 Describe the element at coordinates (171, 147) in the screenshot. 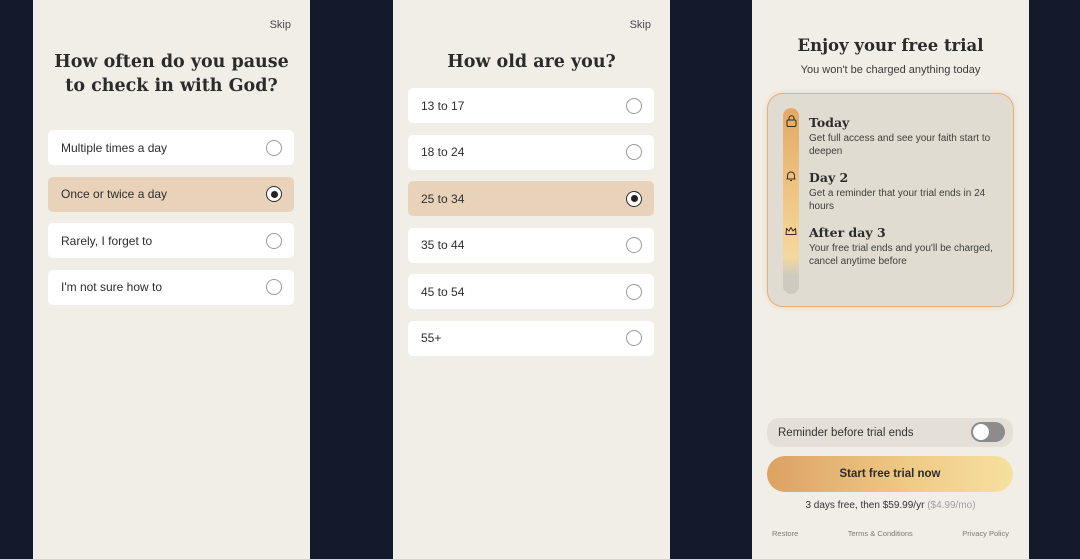

I see `answer-option: Multiple times a day` at that location.